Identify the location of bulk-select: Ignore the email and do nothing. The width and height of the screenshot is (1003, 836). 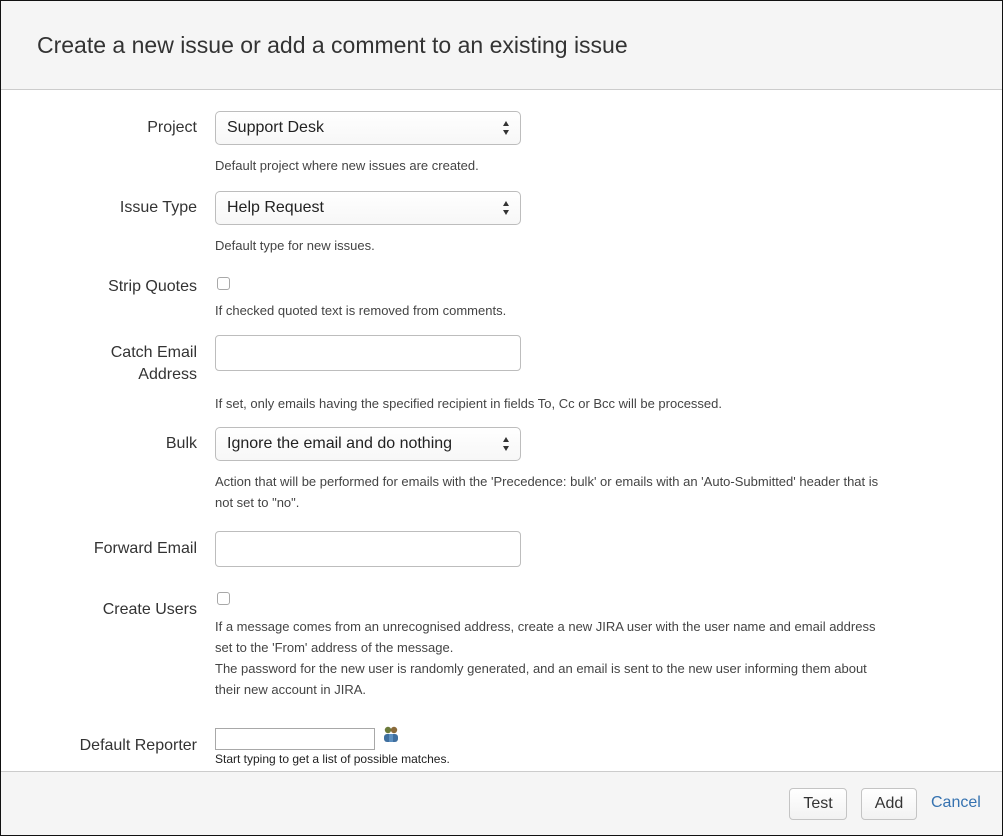
(368, 444).